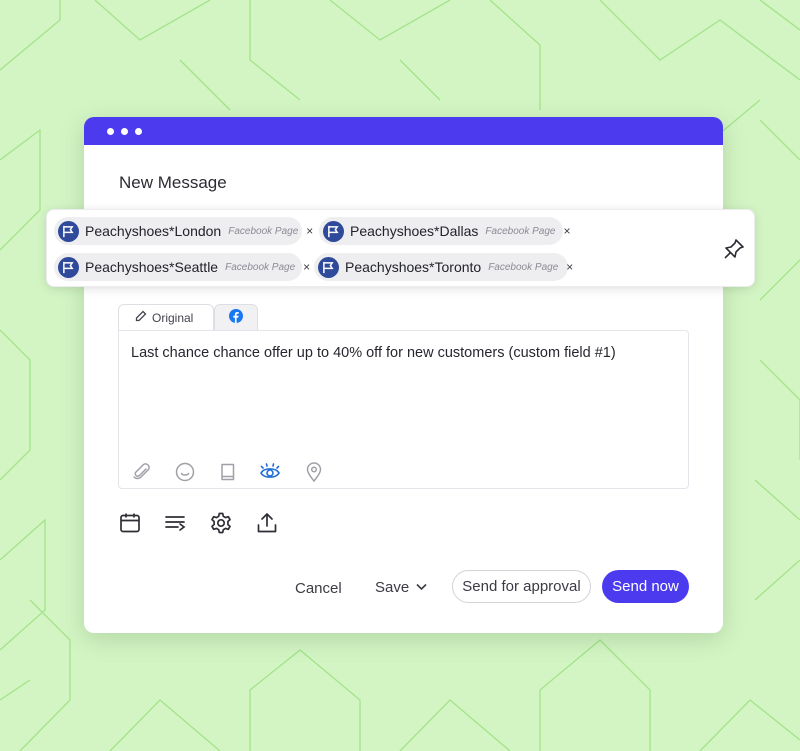 Image resolution: width=800 pixels, height=751 pixels. I want to click on gear-icon, so click(221, 523).